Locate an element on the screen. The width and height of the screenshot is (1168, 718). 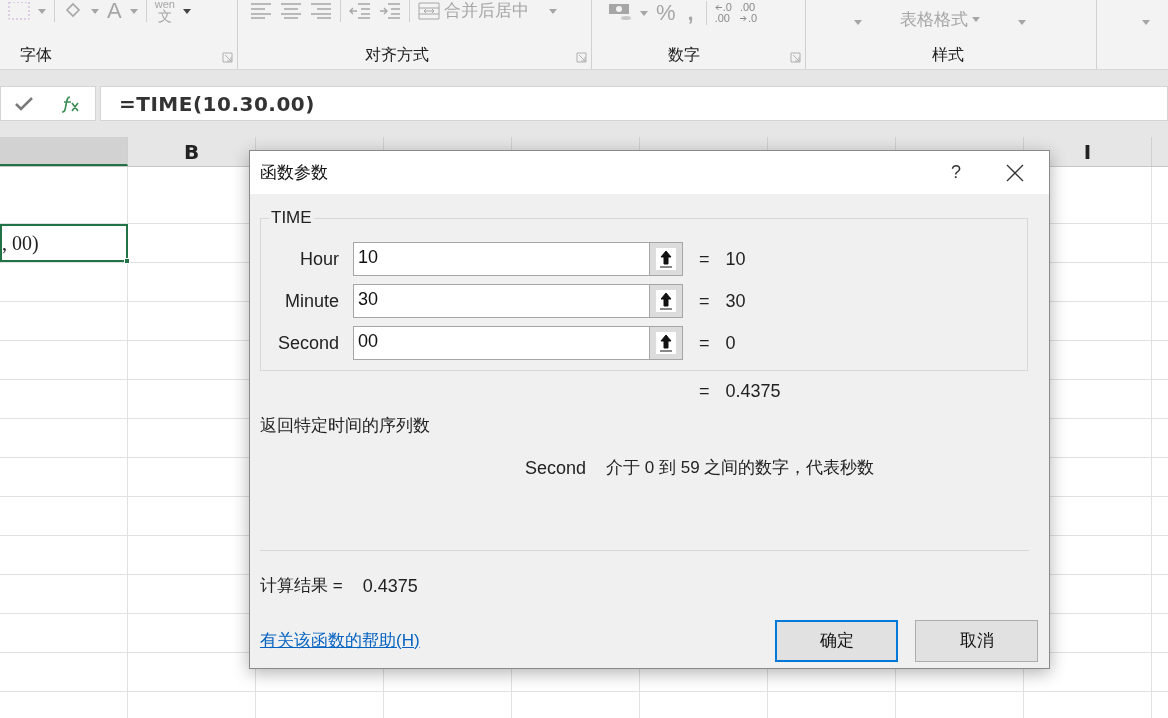
argument-label: Minute is located at coordinates (311, 301).